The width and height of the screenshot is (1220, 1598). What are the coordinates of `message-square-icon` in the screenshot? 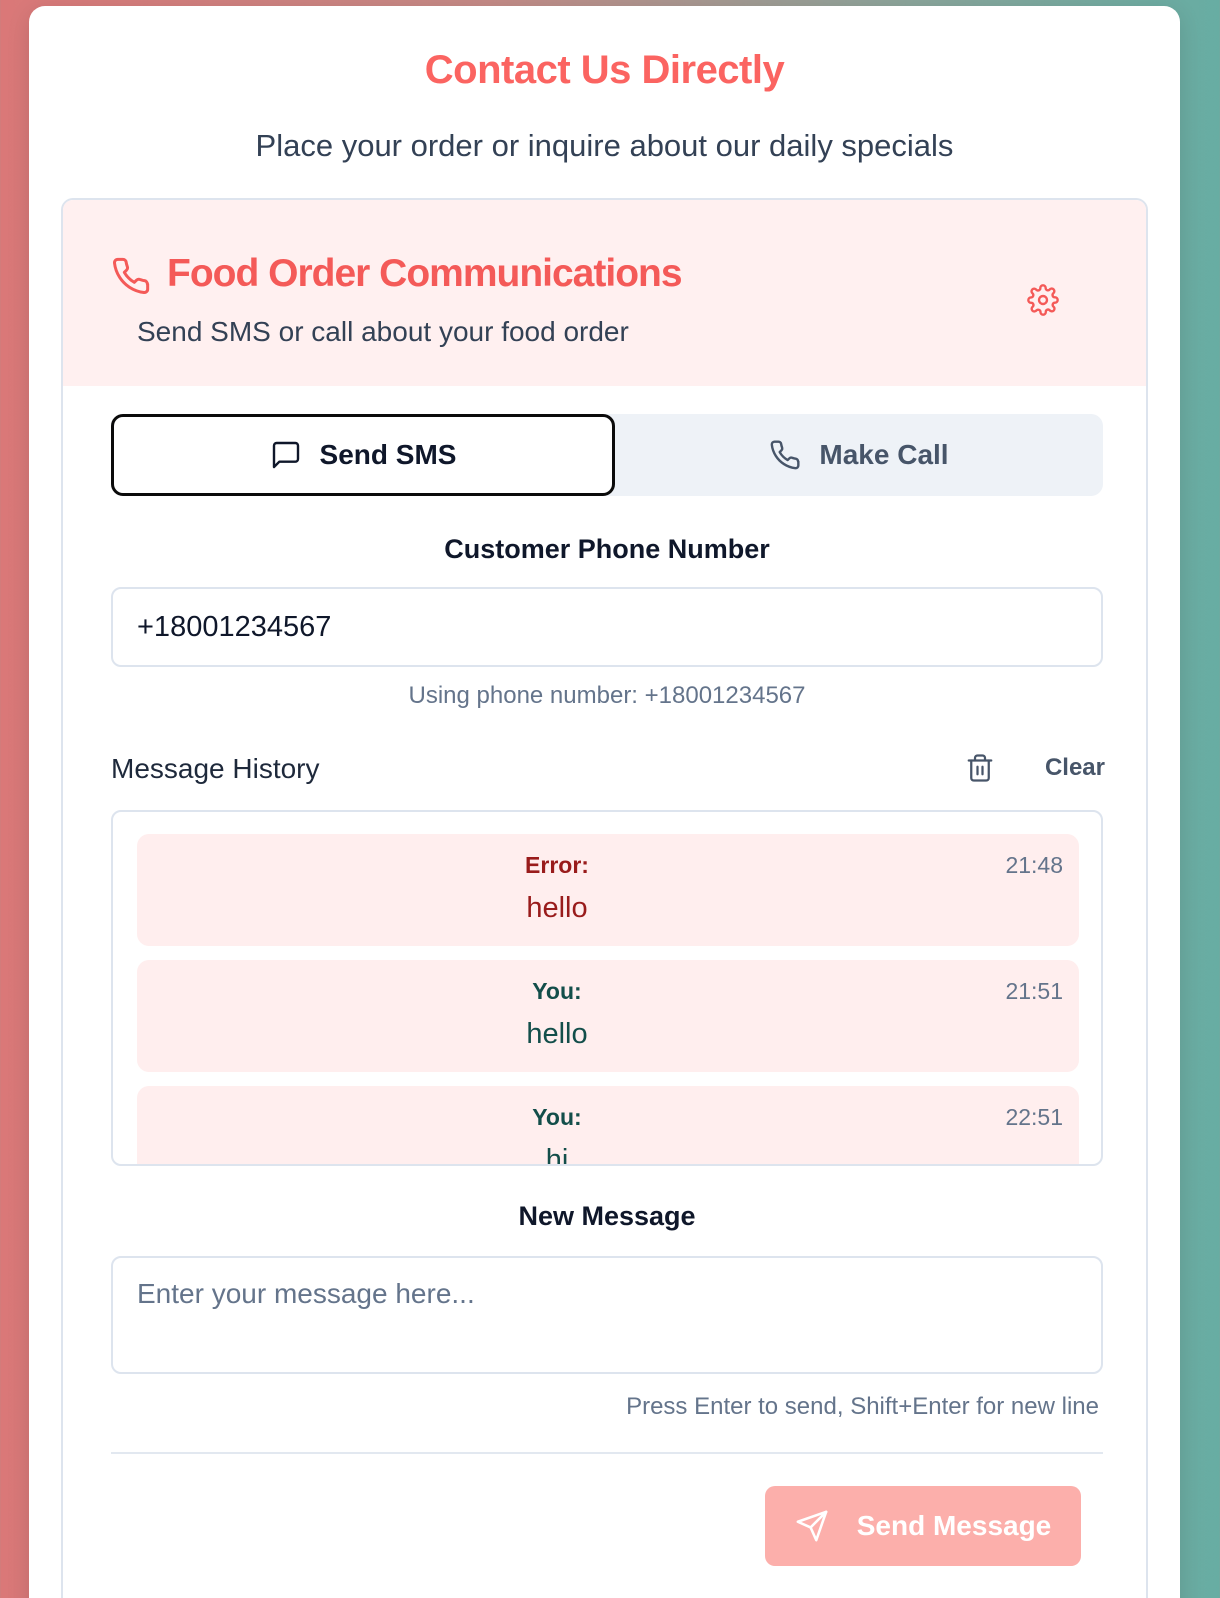 It's located at (285, 455).